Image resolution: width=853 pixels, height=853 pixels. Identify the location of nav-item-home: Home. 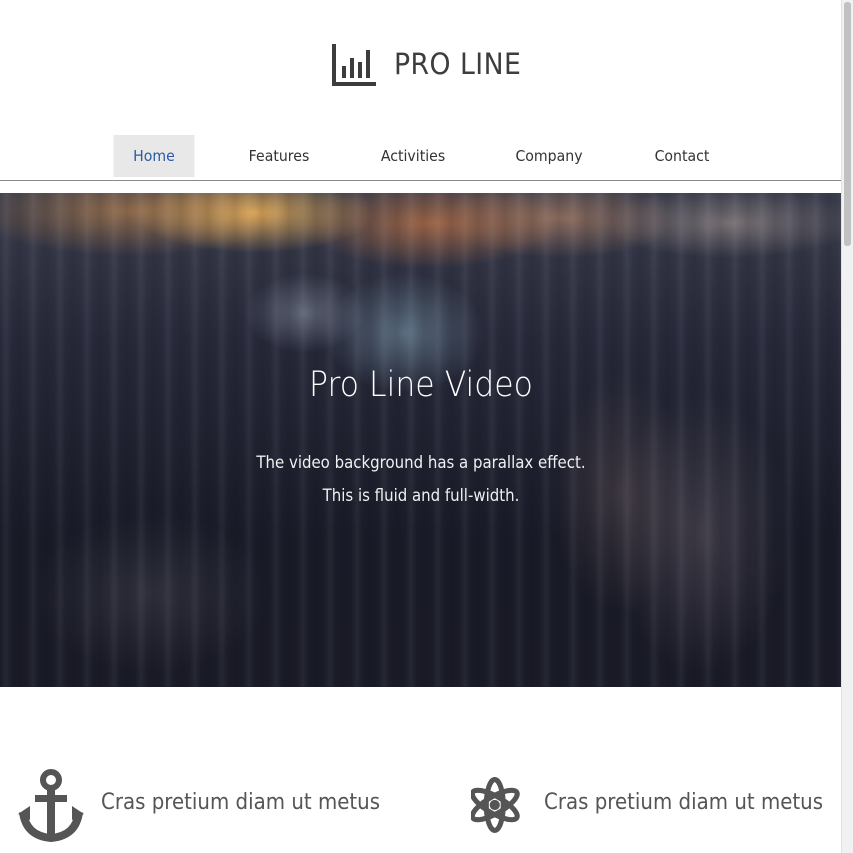
(154, 156).